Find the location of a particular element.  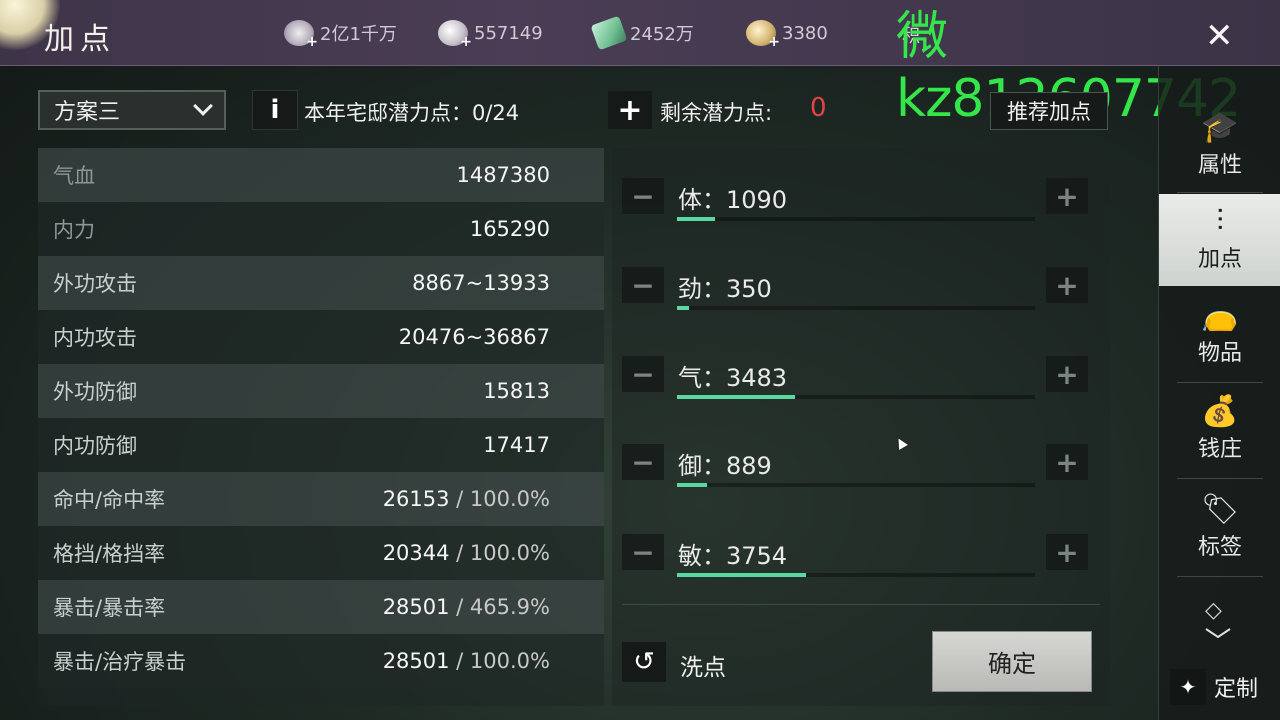

stat-label: 外功攻击 is located at coordinates (95, 284).